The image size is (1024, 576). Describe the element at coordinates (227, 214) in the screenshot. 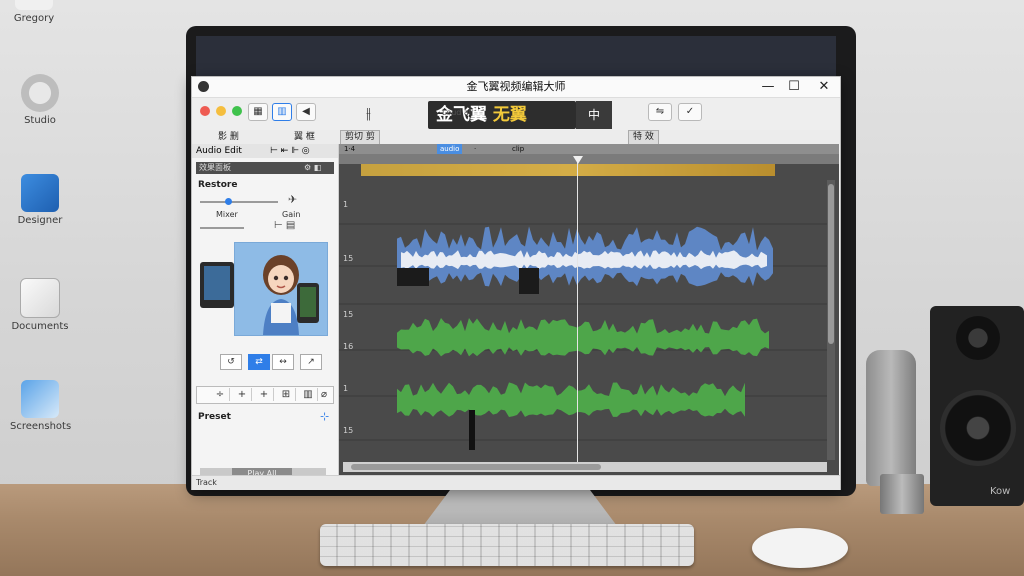

I see `mixer-label: Mixer` at that location.